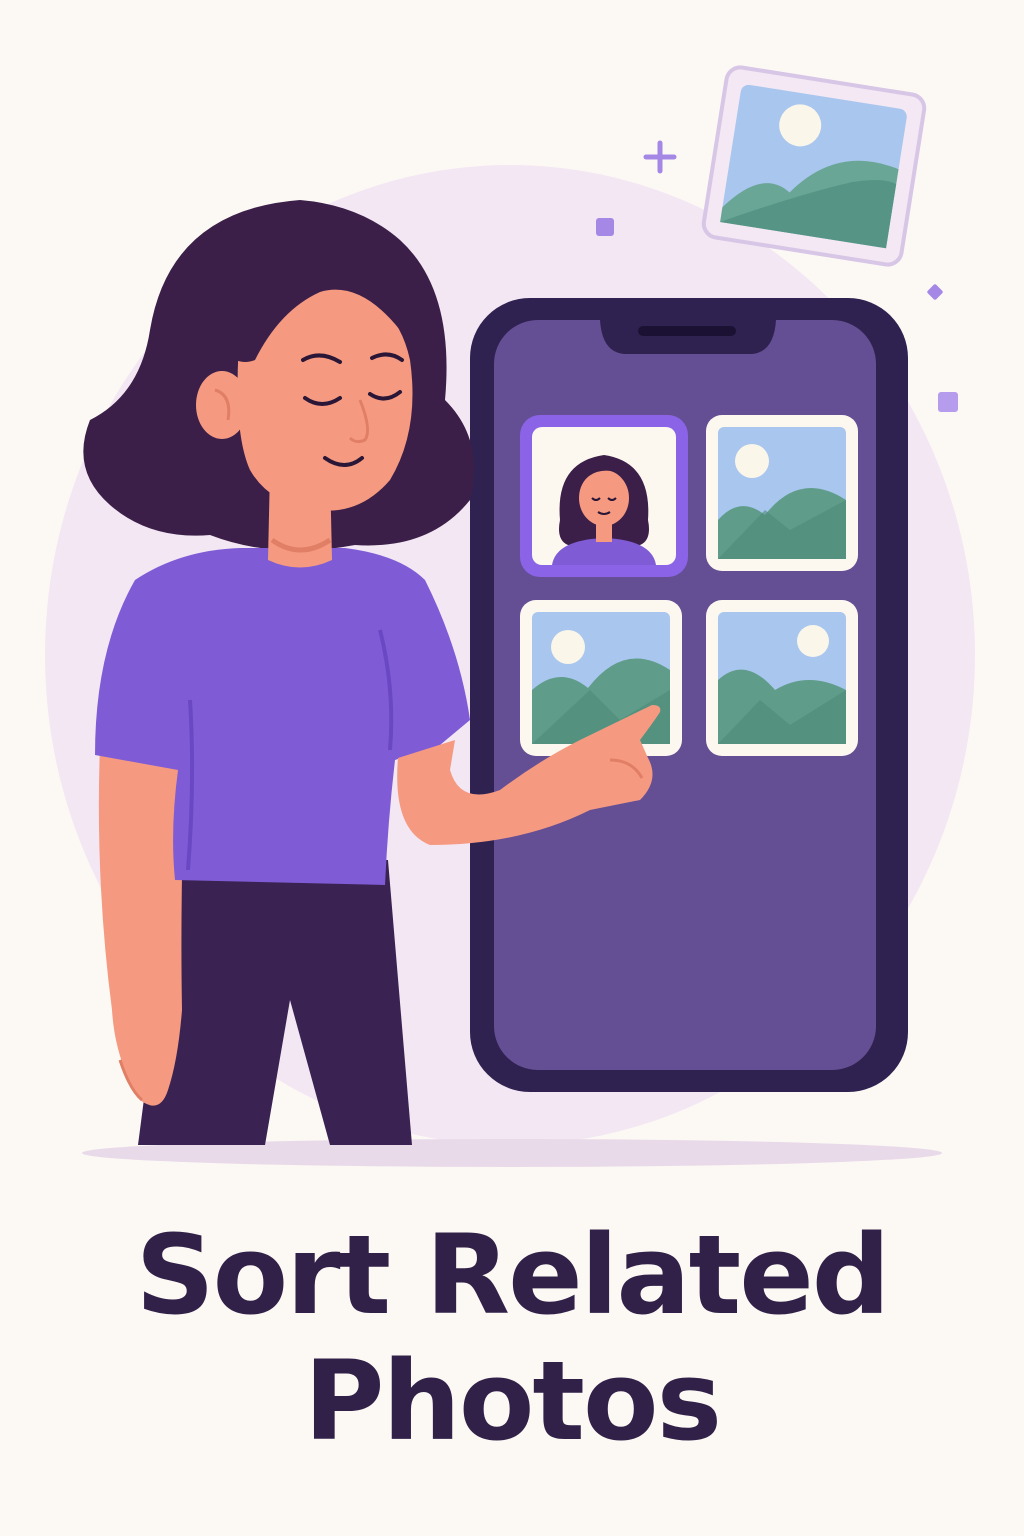  What do you see at coordinates (688, 337) in the screenshot?
I see `phone-notch` at bounding box center [688, 337].